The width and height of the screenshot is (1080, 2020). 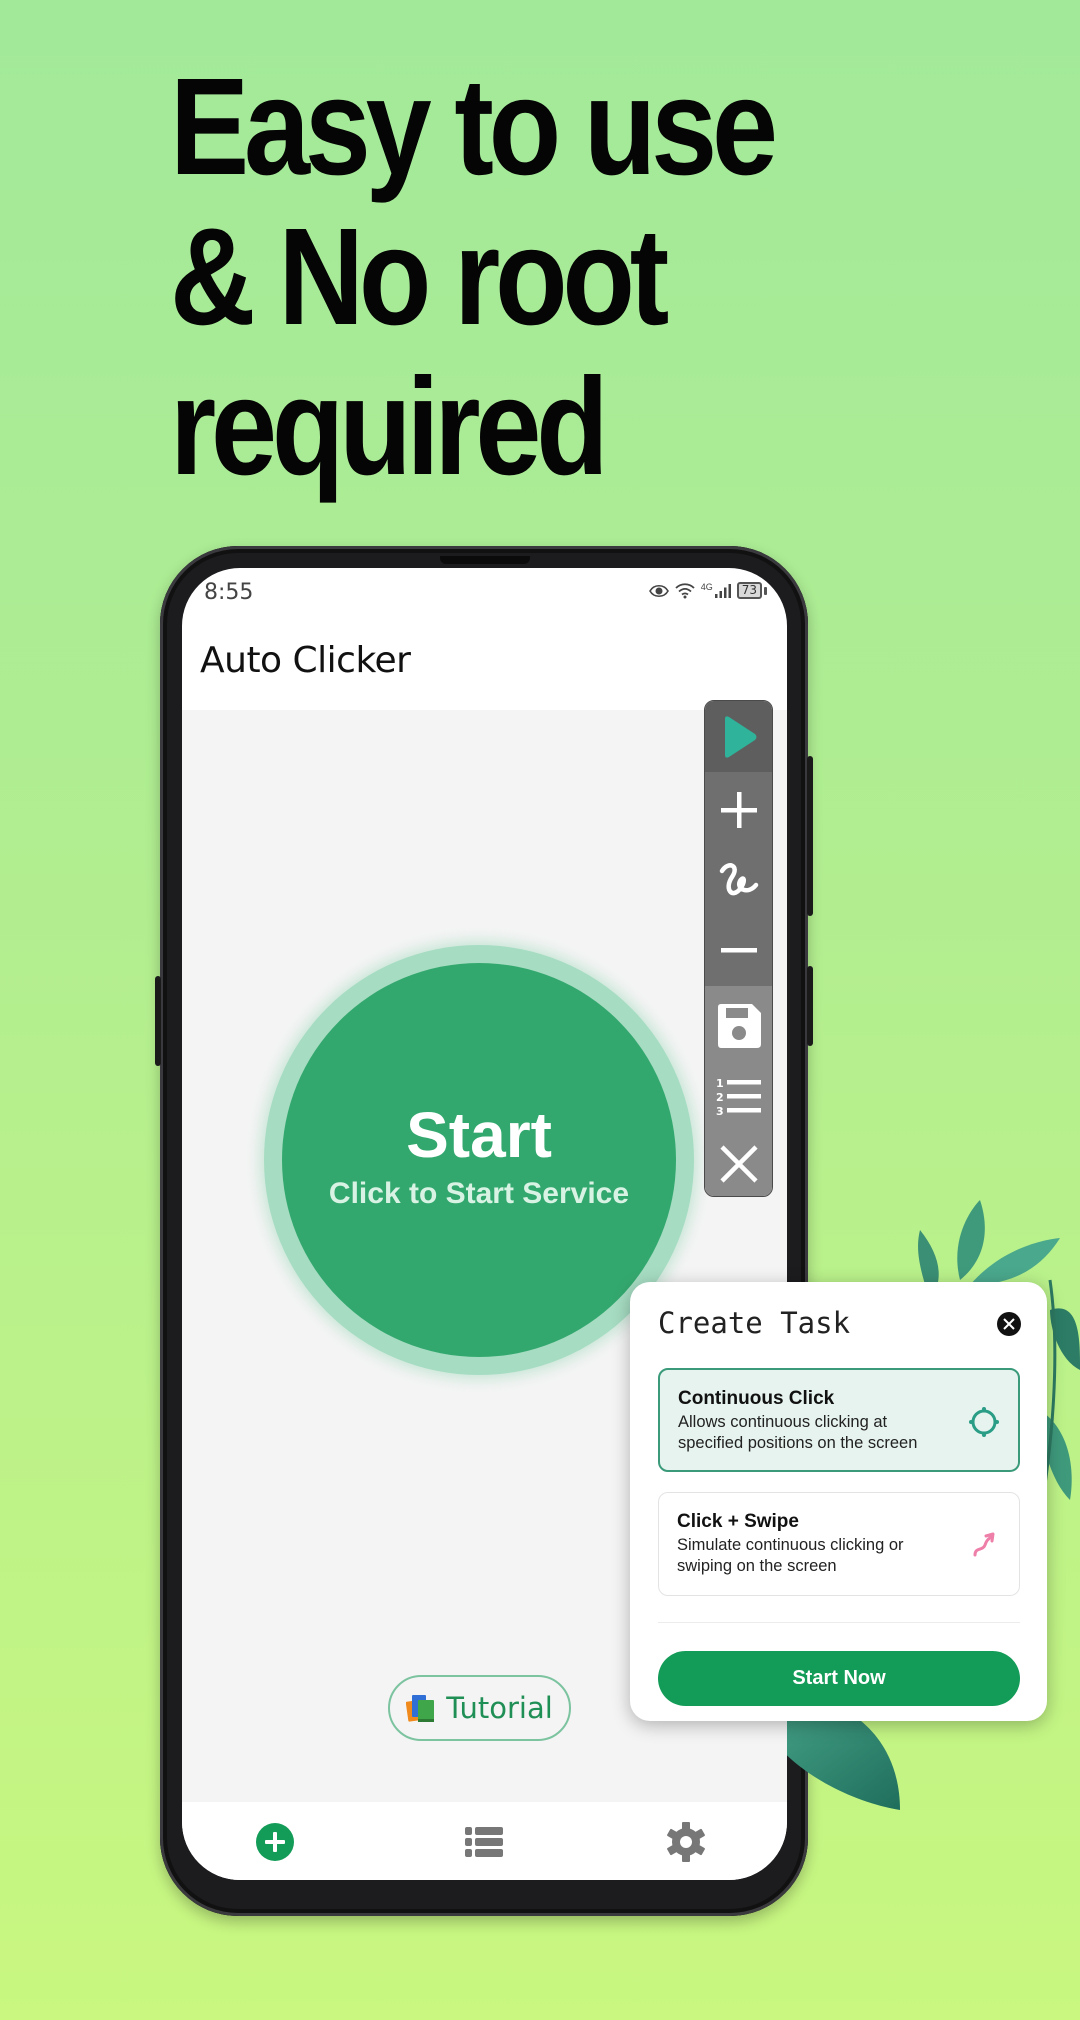 I want to click on minus-icon, so click(x=738, y=950).